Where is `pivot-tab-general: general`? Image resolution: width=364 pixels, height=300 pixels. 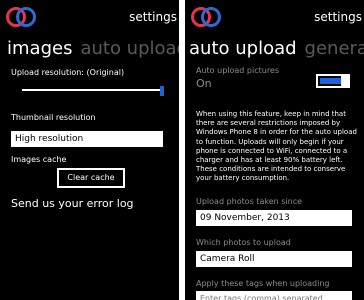
pivot-tab-general: general is located at coordinates (334, 48).